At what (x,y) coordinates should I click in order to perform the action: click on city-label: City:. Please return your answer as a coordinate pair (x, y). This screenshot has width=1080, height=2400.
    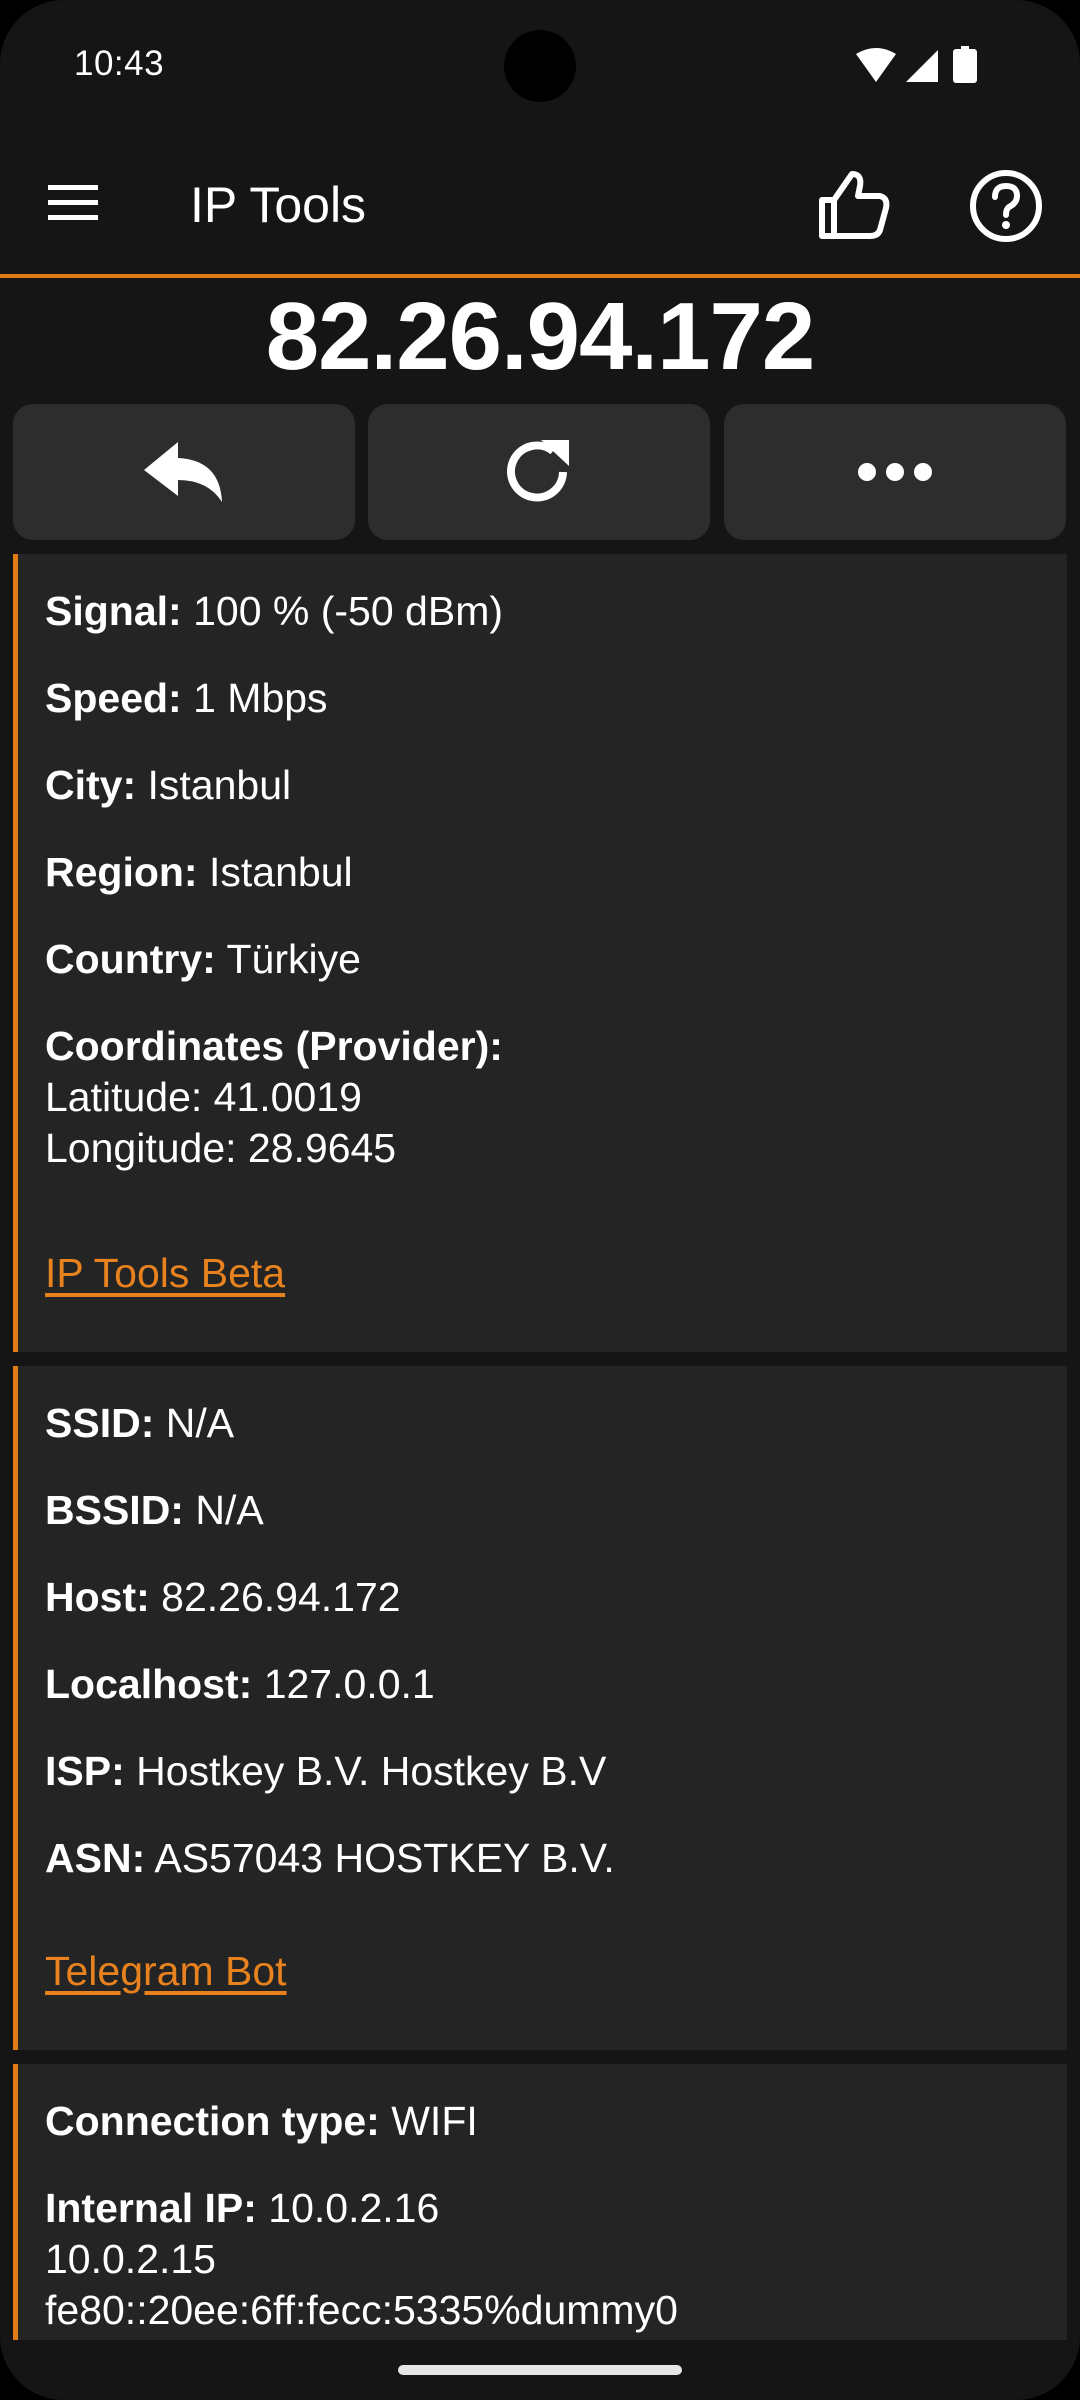
    Looking at the image, I should click on (91, 785).